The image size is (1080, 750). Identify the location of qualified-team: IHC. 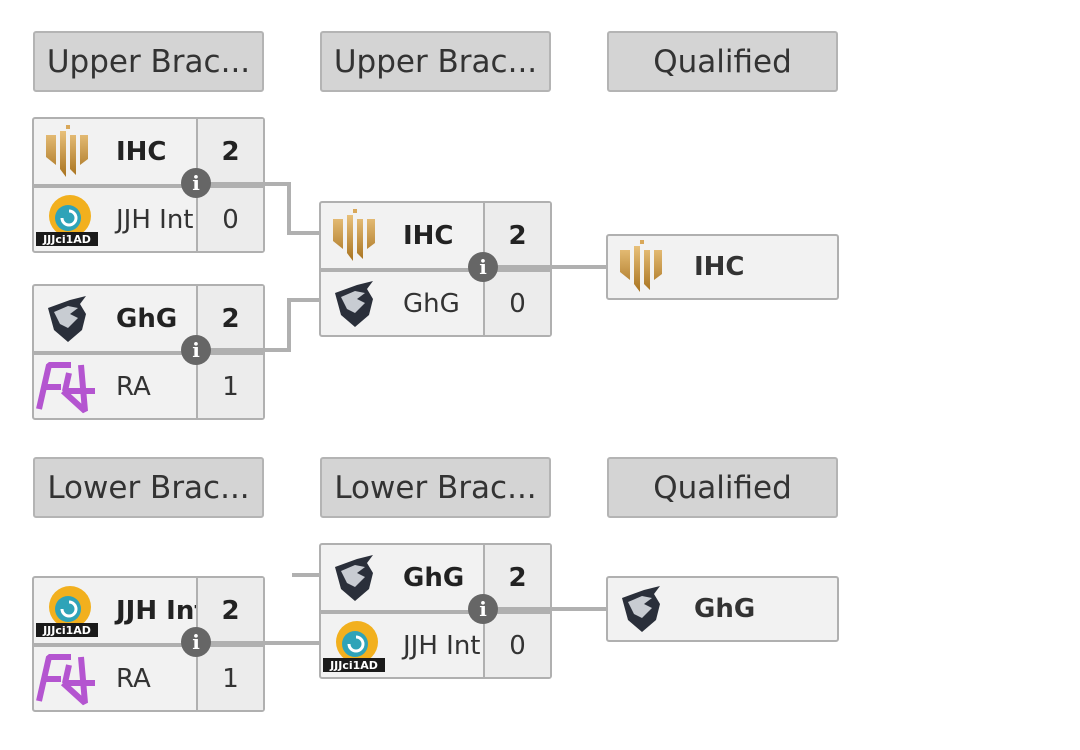
(722, 267).